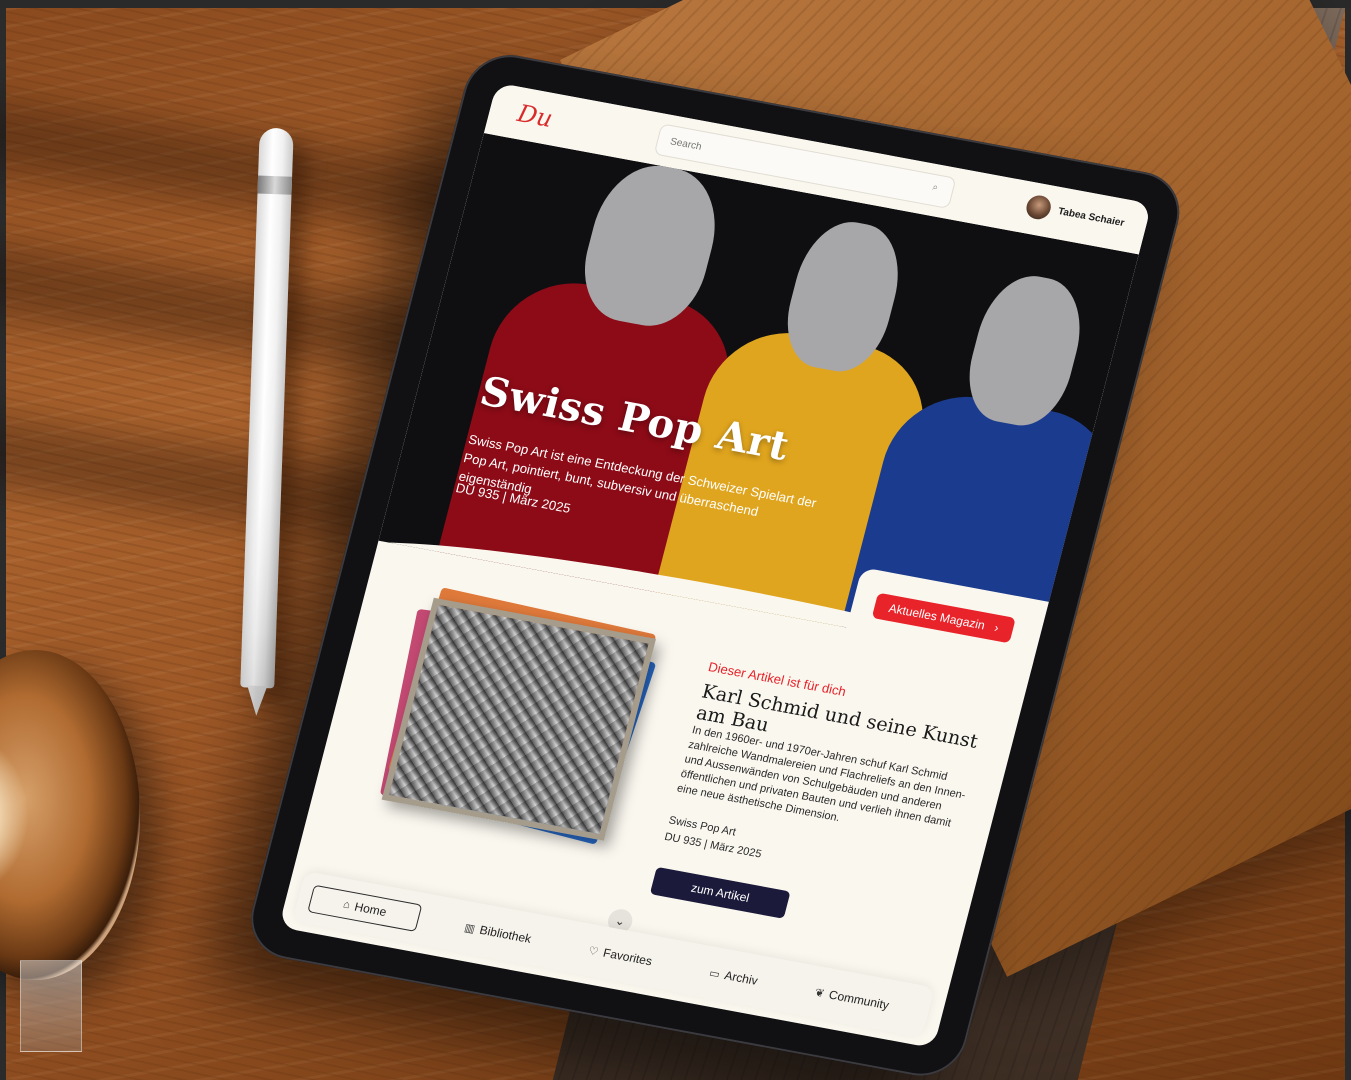 Image resolution: width=1351 pixels, height=1080 pixels. What do you see at coordinates (627, 957) in the screenshot?
I see `nav-label: Favorites` at bounding box center [627, 957].